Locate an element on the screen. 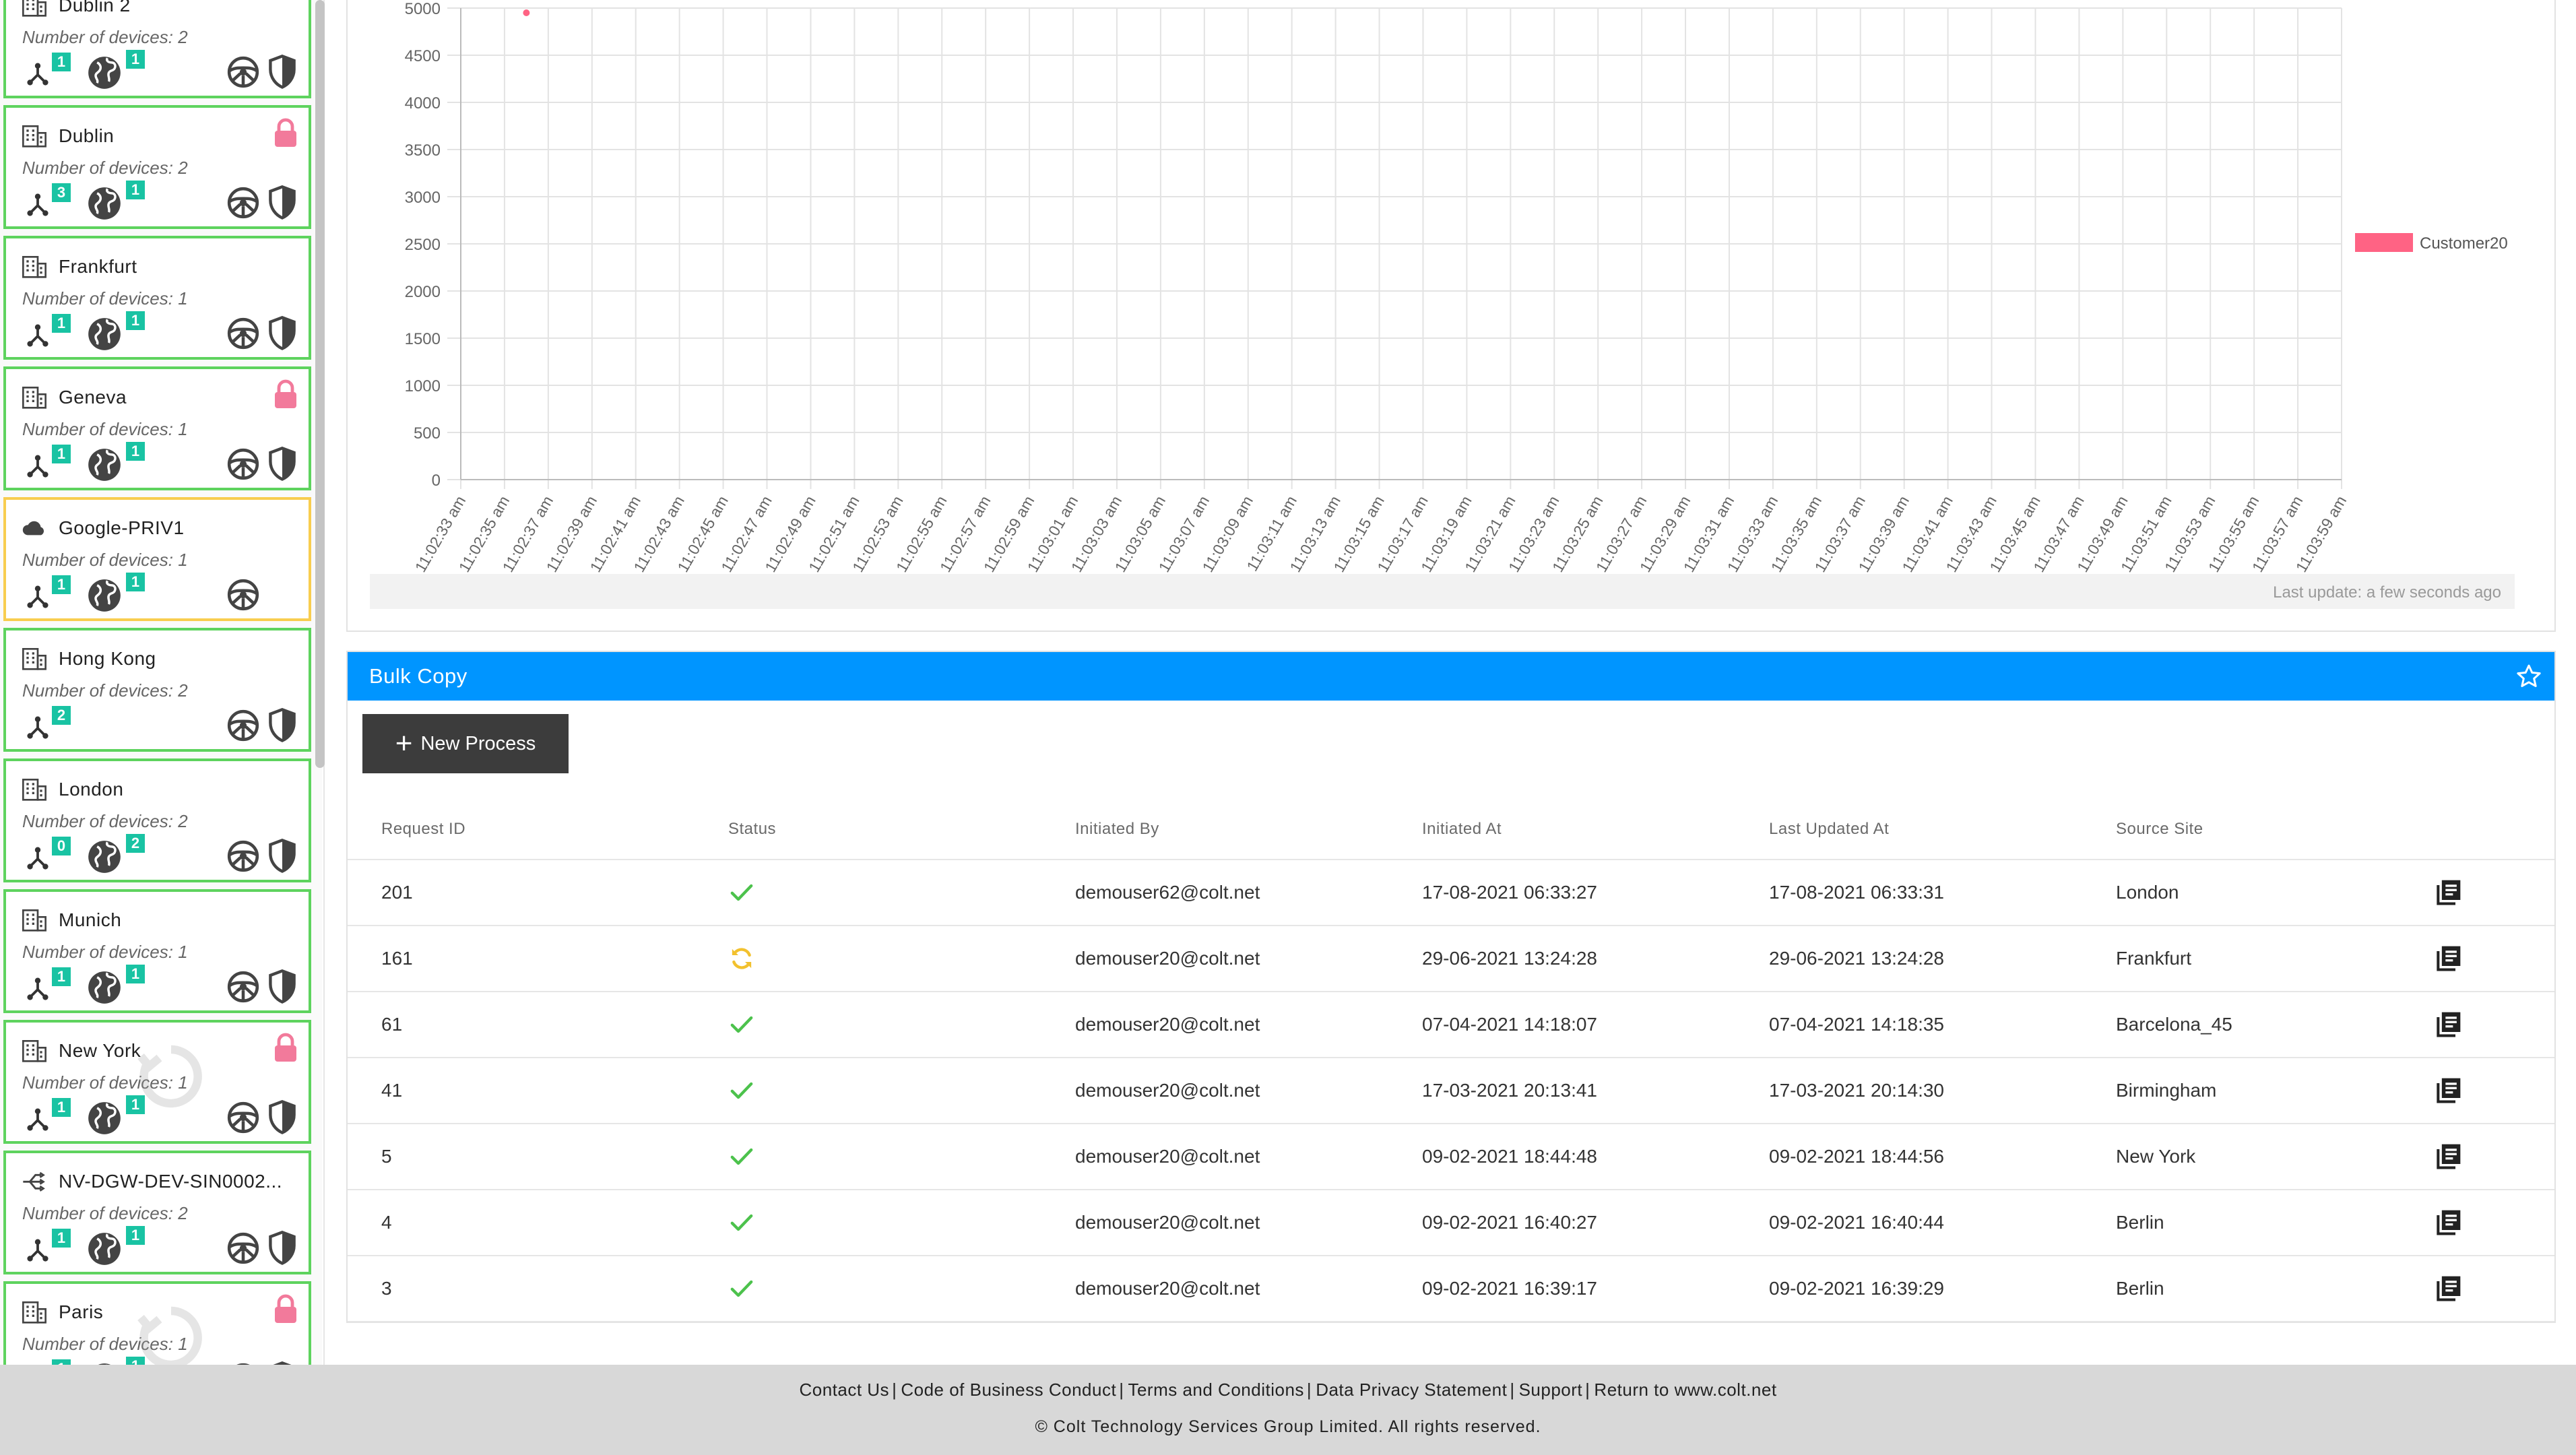 The image size is (2576, 1455). last-update-text: Last update: a few seconds ago is located at coordinates (1443, 592).